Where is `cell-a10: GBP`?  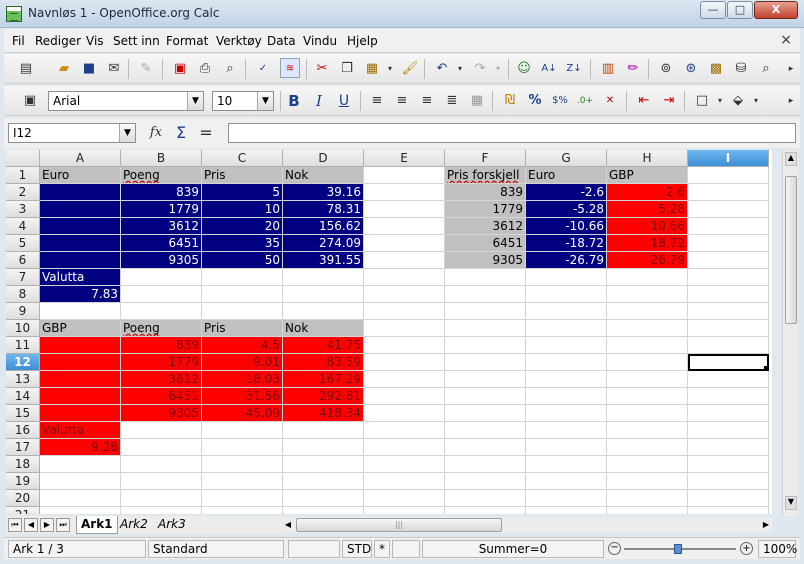
cell-a10: GBP is located at coordinates (80, 328).